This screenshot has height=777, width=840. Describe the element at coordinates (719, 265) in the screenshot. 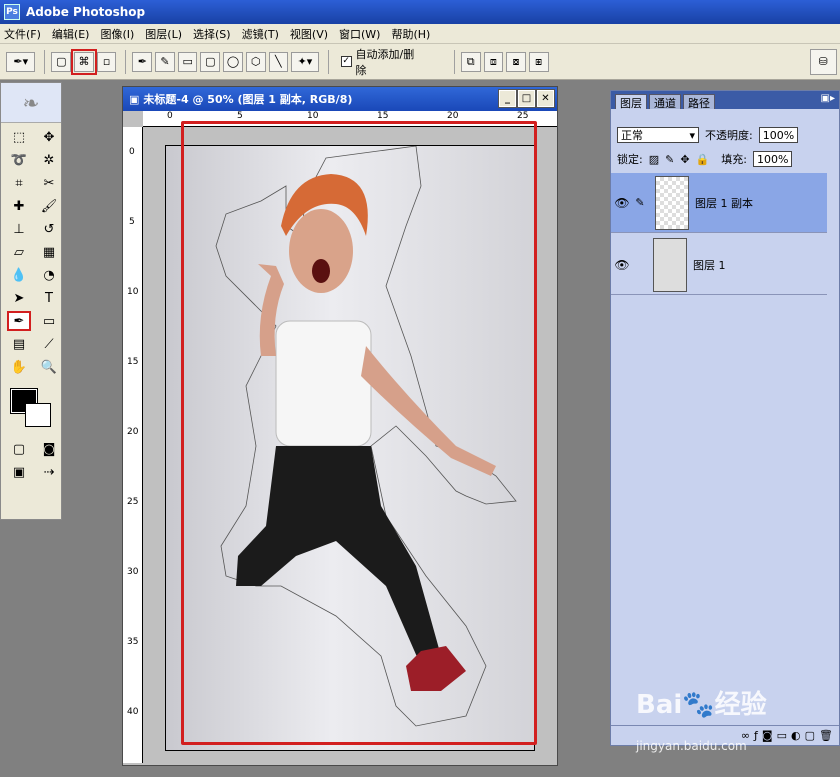

I see `layer-row-base: 👁 图层 1` at that location.